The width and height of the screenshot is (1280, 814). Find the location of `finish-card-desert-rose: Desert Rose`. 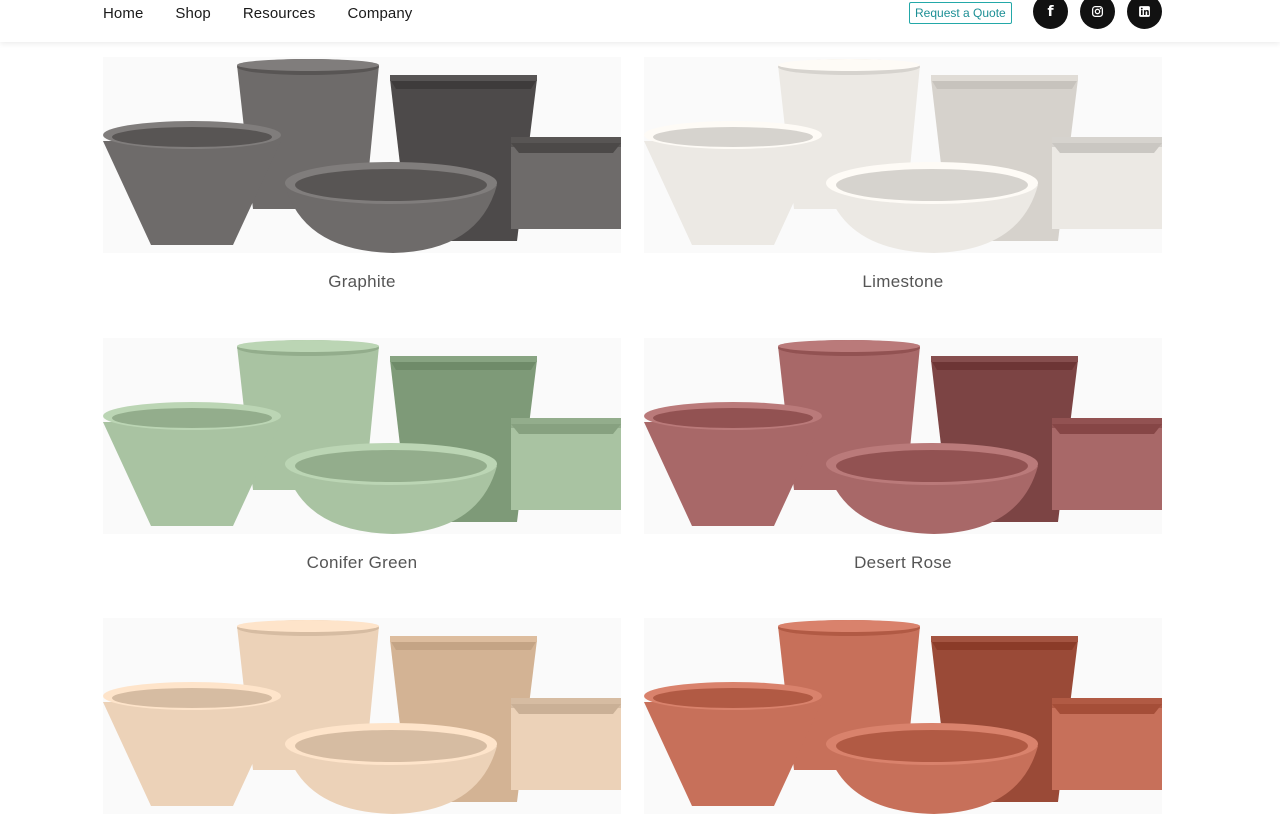

finish-card-desert-rose: Desert Rose is located at coordinates (903, 455).